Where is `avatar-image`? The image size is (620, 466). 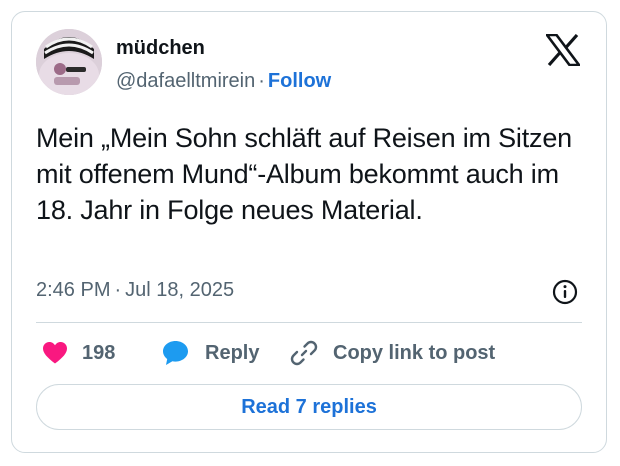
avatar-image is located at coordinates (69, 62).